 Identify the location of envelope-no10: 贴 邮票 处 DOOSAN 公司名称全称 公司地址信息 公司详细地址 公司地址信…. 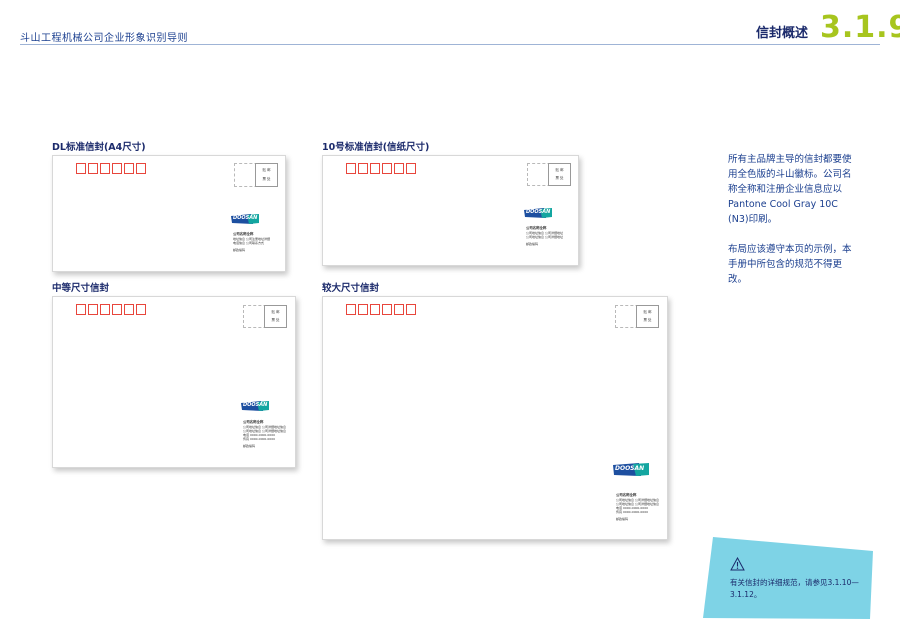
(450, 210).